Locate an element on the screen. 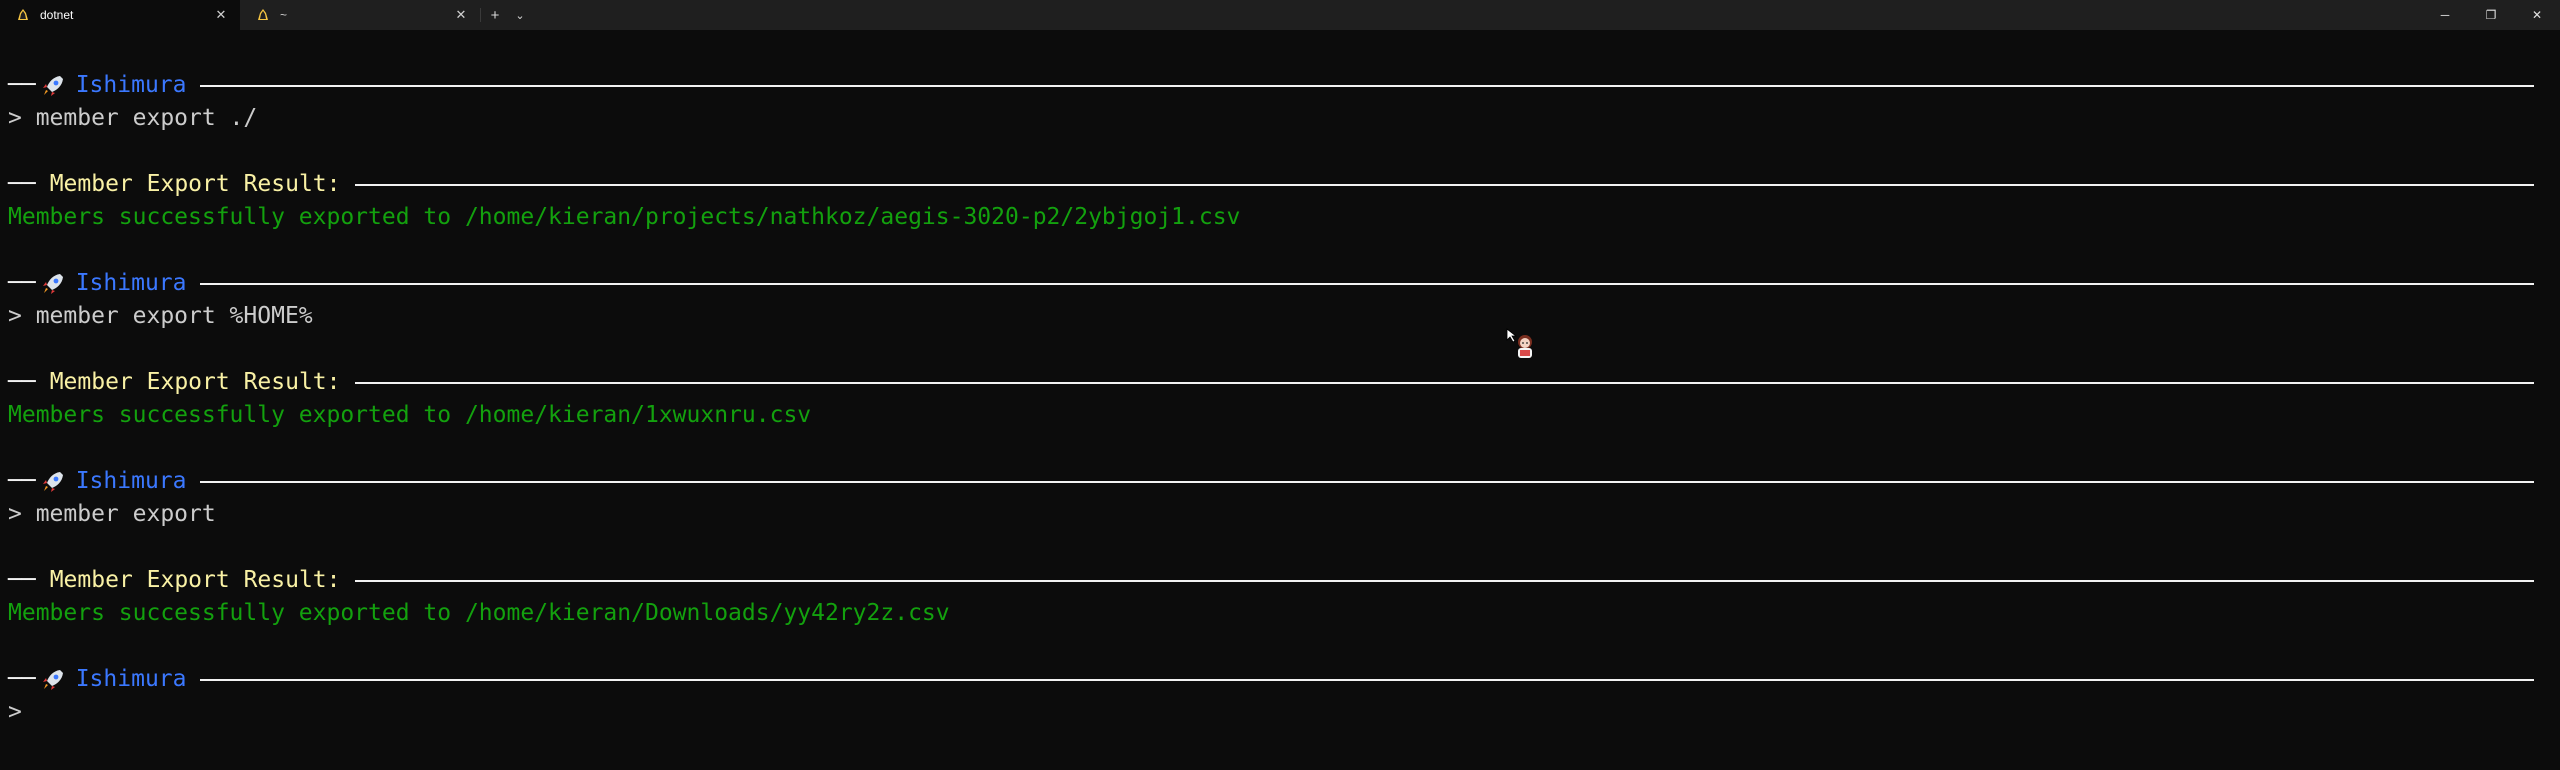 The image size is (2560, 770). tab-home: ~ ✕ is located at coordinates (360, 15).